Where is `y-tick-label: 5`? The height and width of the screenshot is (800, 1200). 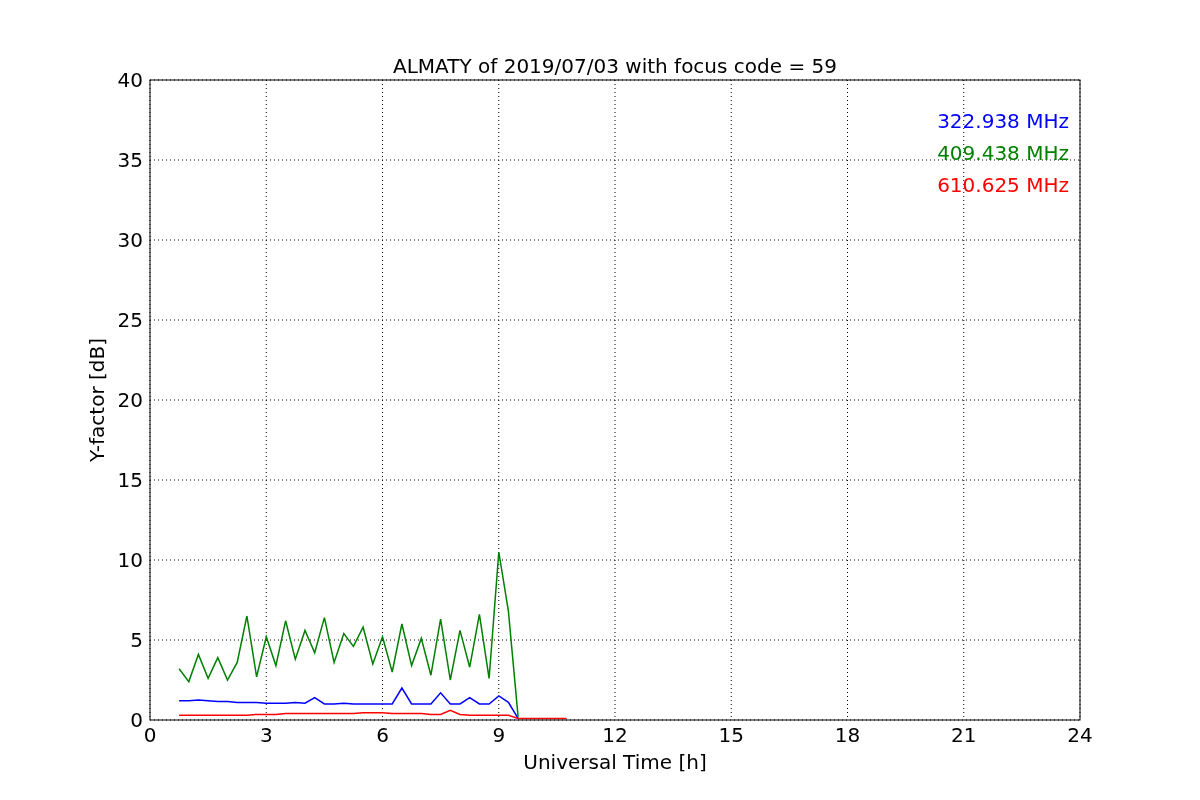
y-tick-label: 5 is located at coordinates (136, 640).